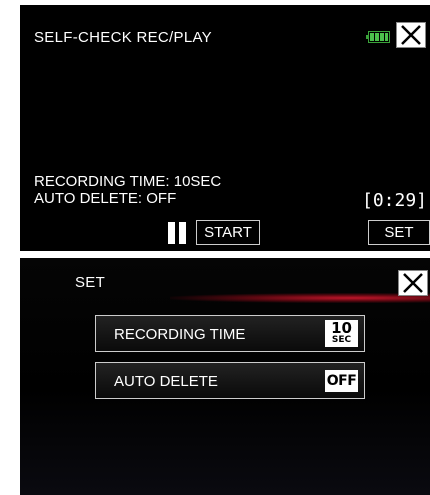 This screenshot has height=495, width=430. Describe the element at coordinates (395, 200) in the screenshot. I see `time-counter: [0:29]` at that location.